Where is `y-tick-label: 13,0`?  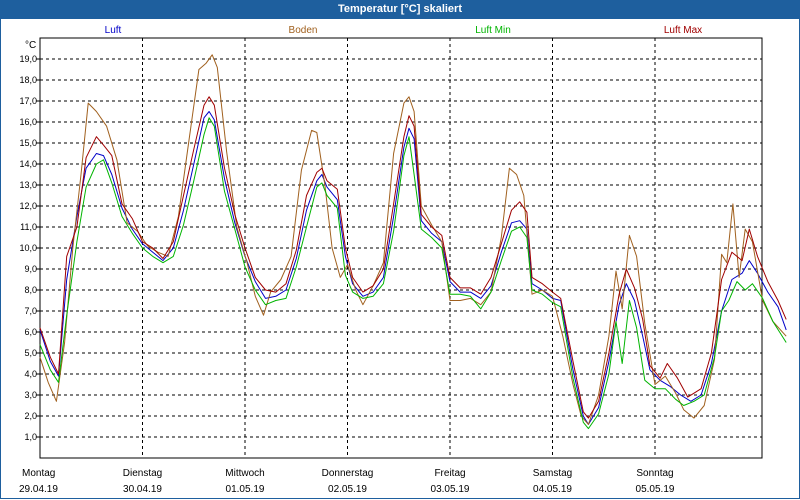
y-tick-label: 13,0 is located at coordinates (28, 185).